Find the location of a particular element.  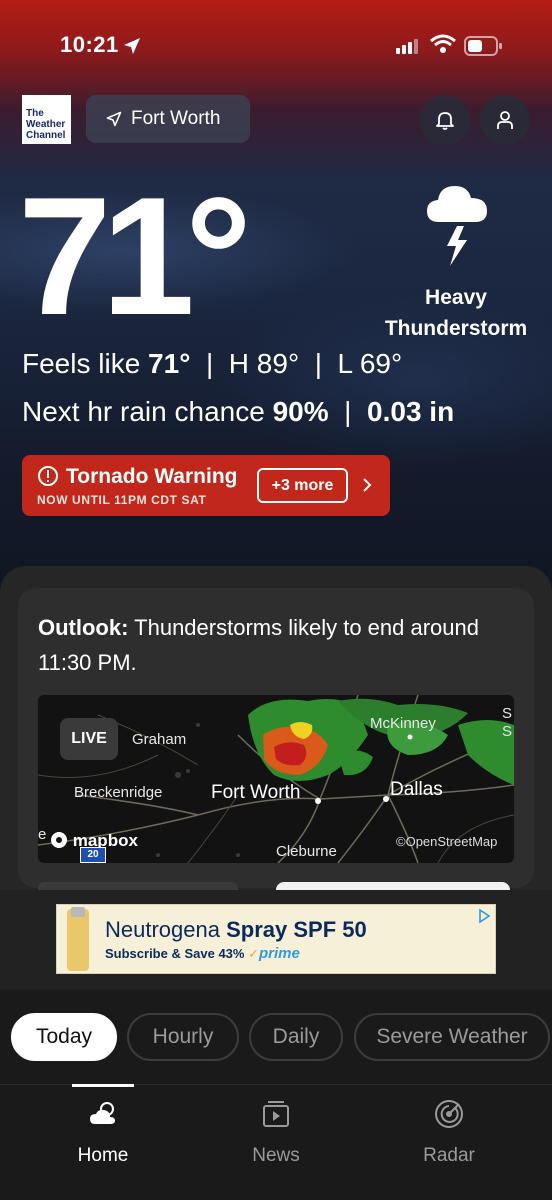

condition-text: Heavy Thunderstorm is located at coordinates (456, 313).